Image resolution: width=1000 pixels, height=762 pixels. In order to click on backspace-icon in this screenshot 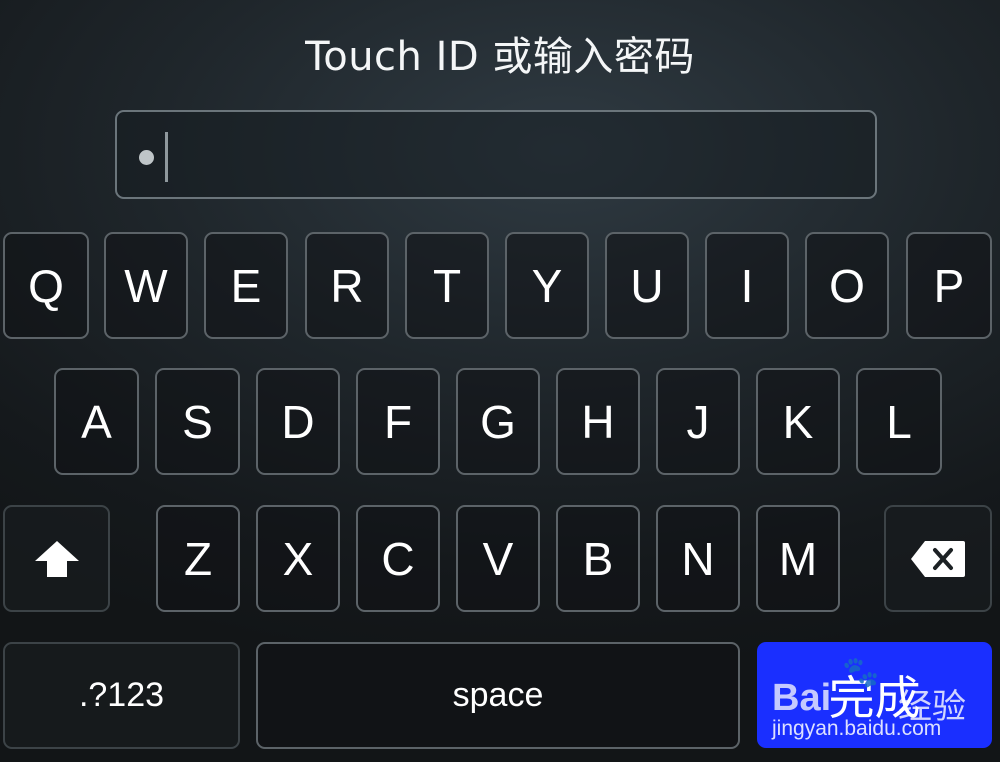, I will do `click(938, 558)`.